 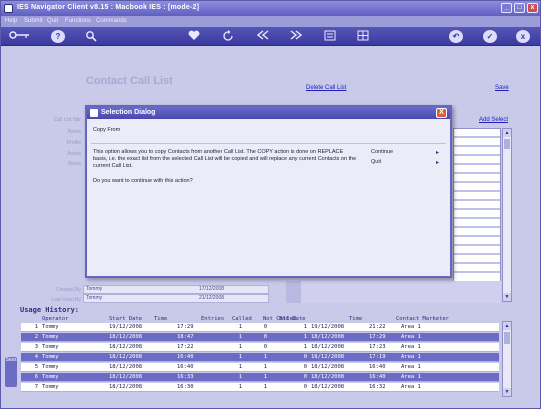 I want to click on search-icon, so click(x=91, y=36).